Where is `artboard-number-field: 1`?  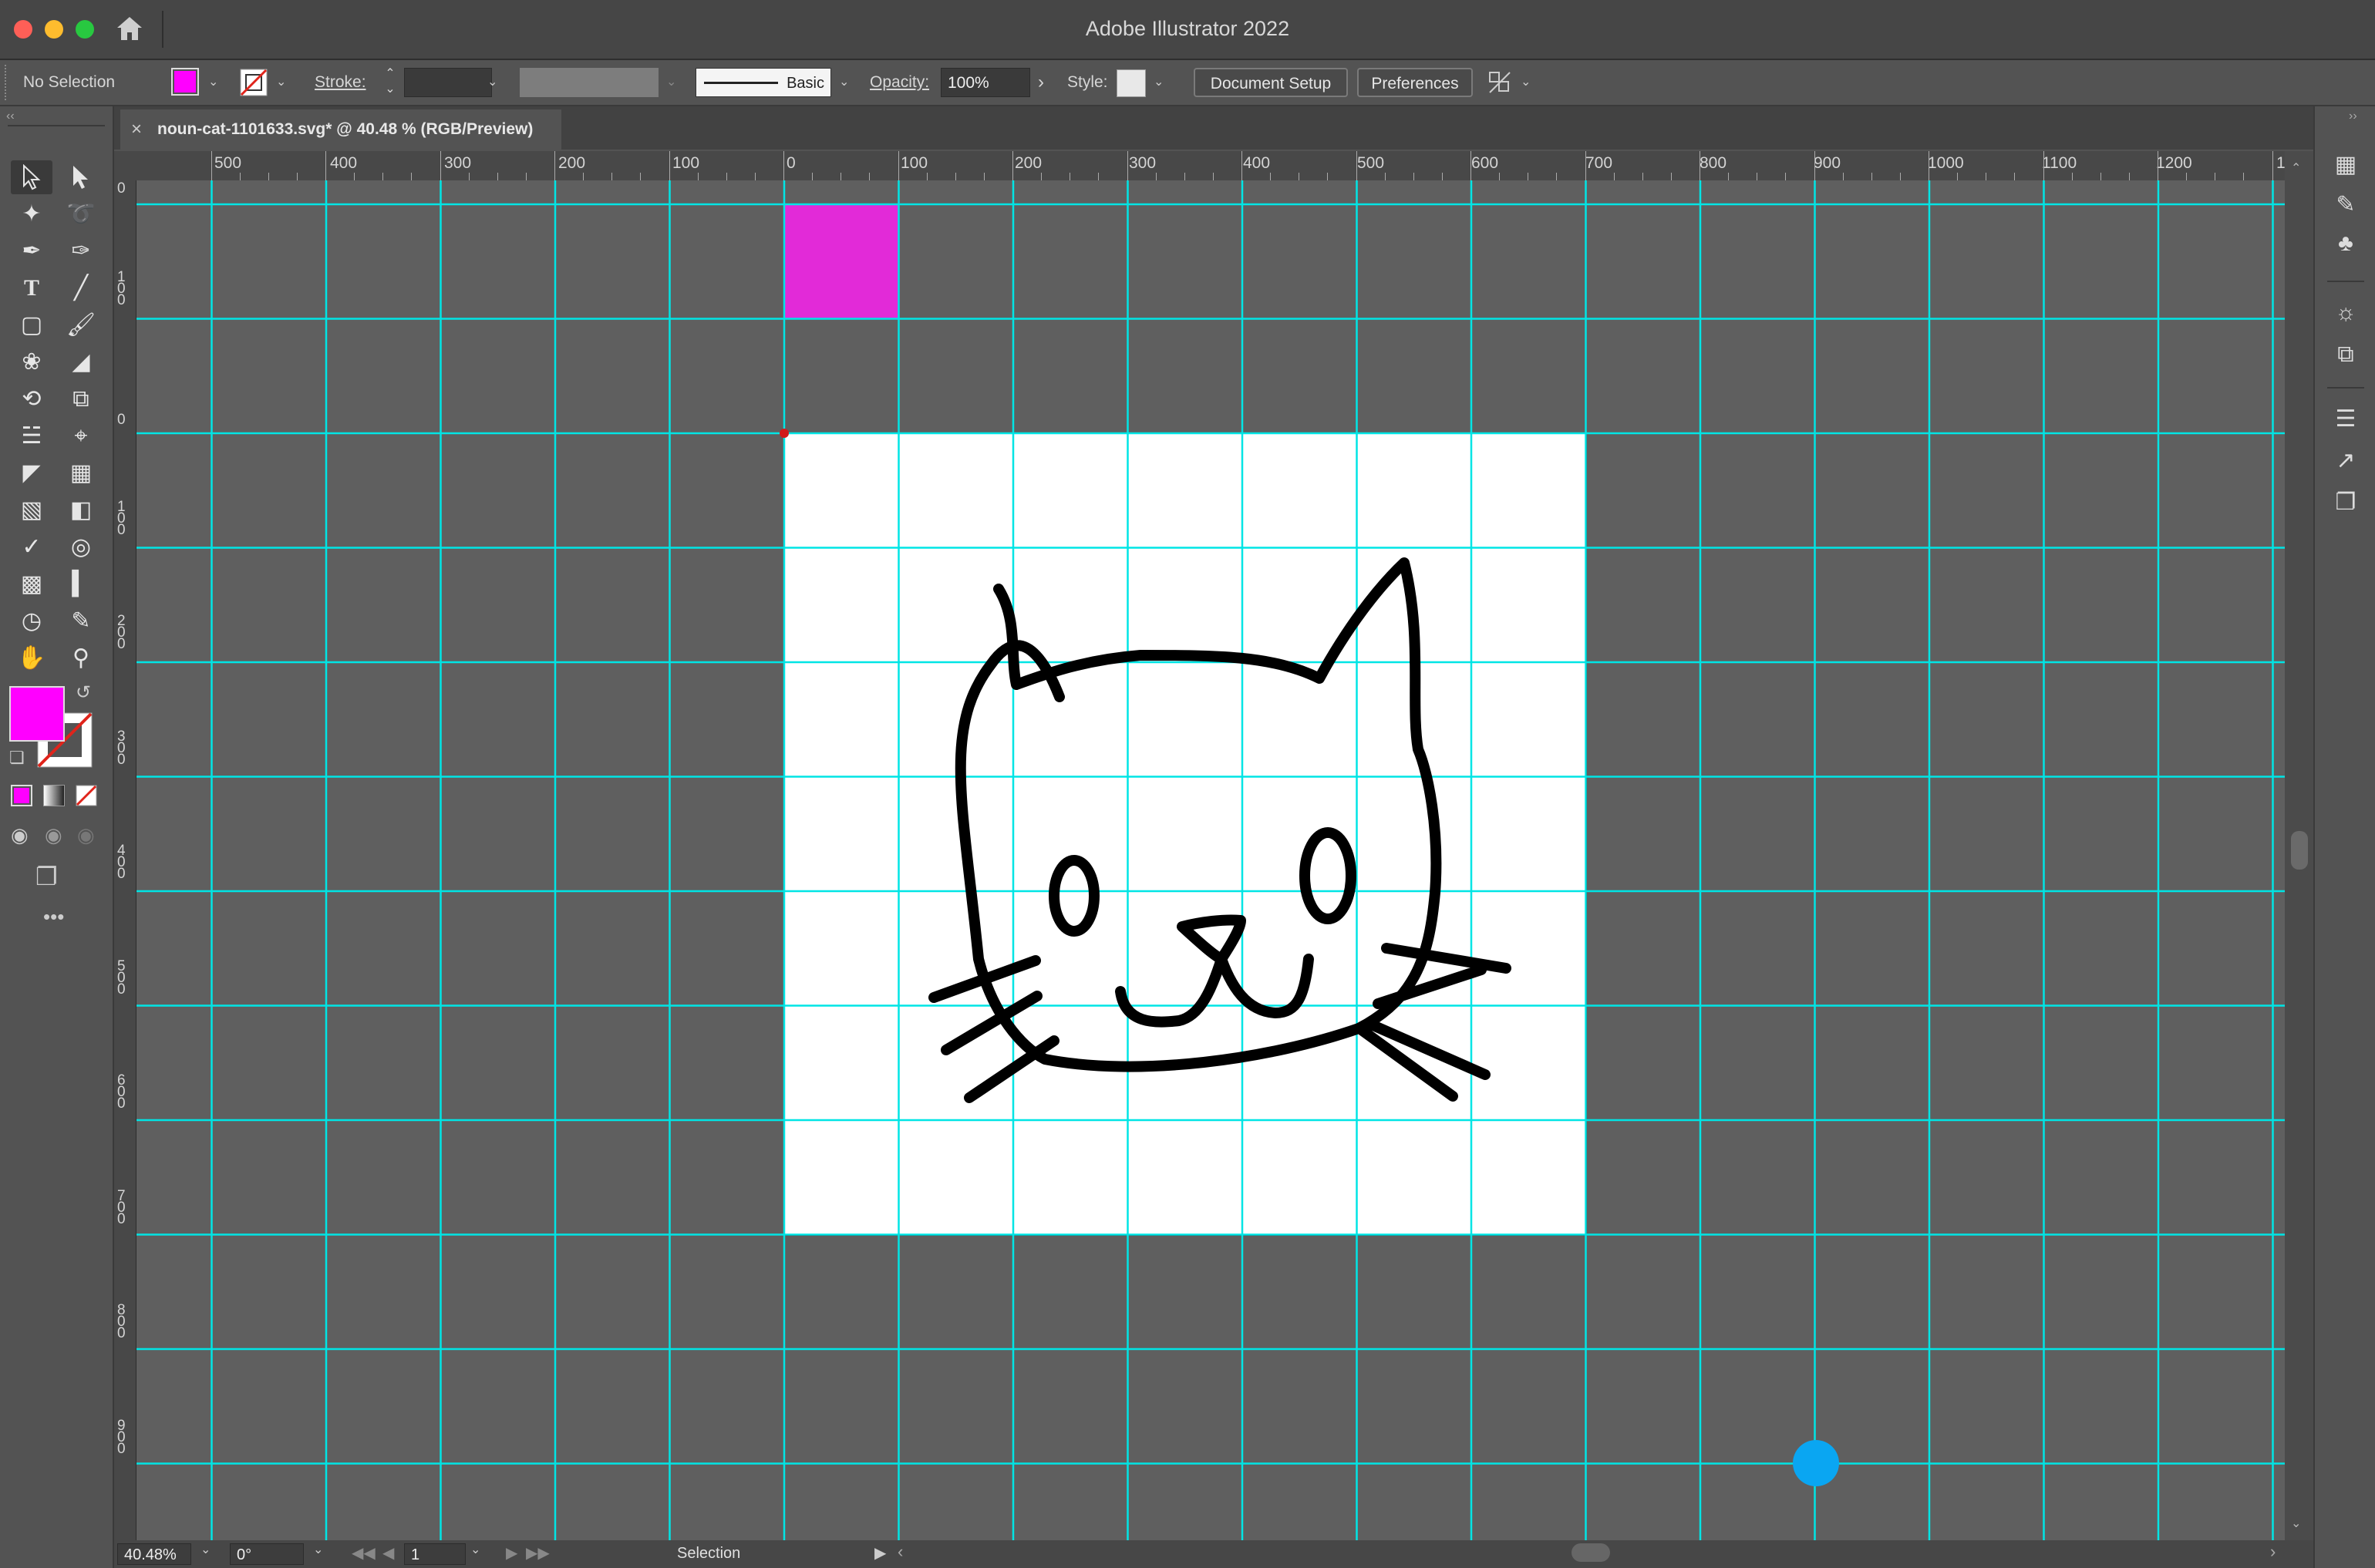
artboard-number-field: 1 is located at coordinates (435, 1554).